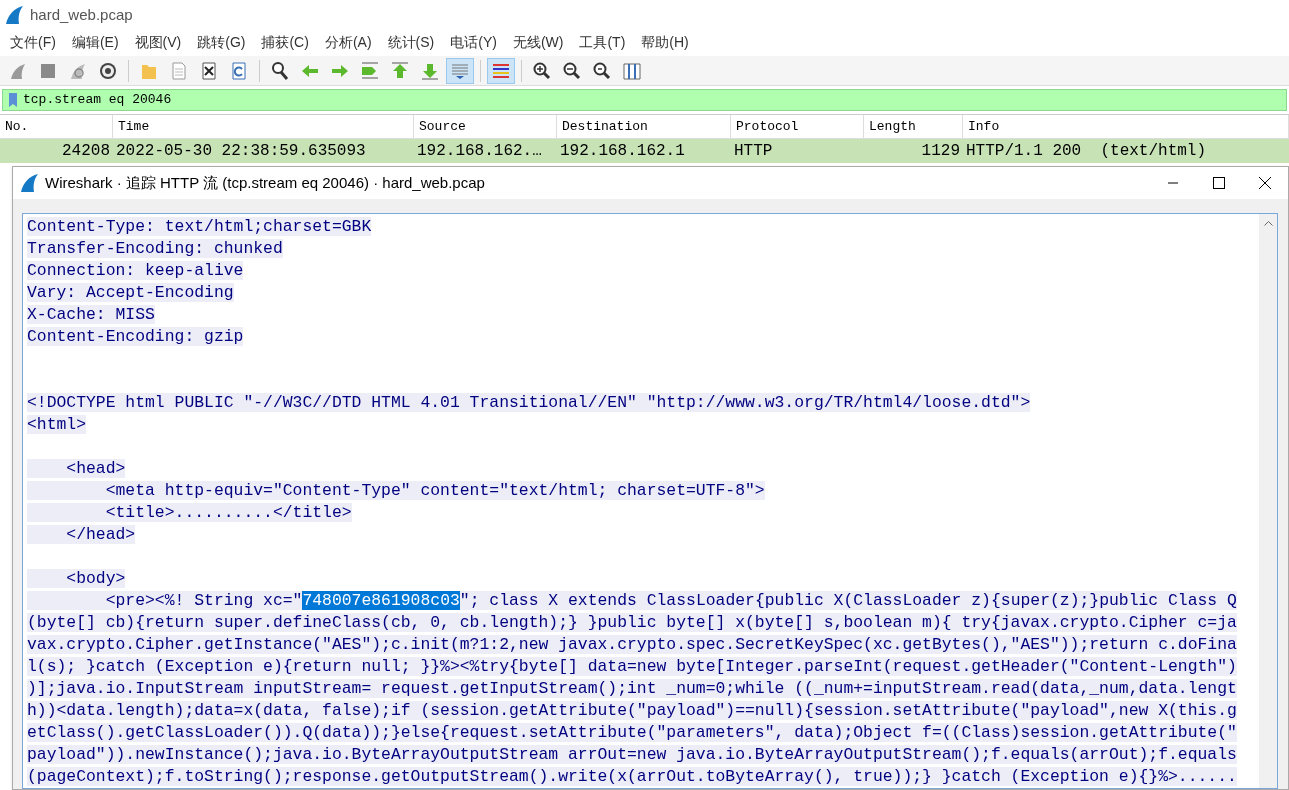  What do you see at coordinates (602, 42) in the screenshot?
I see `menu-item: 工具(T)` at bounding box center [602, 42].